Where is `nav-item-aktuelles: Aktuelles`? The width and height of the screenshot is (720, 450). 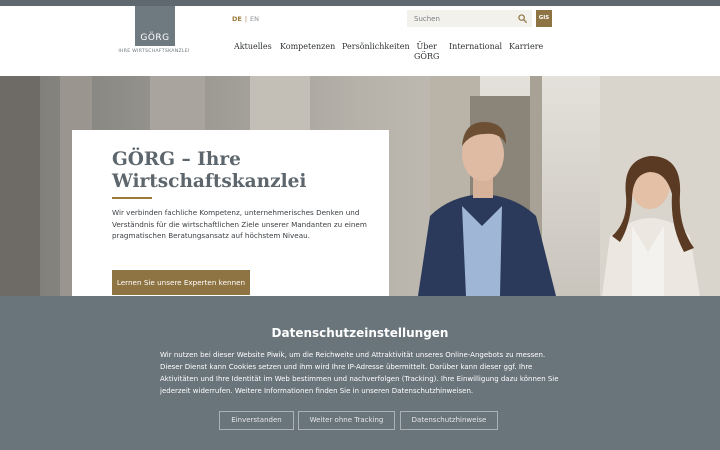
nav-item-aktuelles: Aktuelles is located at coordinates (253, 47).